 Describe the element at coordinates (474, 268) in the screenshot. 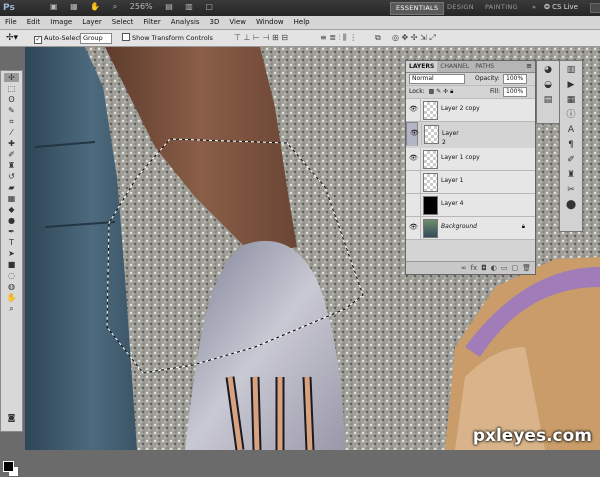

I see `layer-style-icon: fx` at that location.